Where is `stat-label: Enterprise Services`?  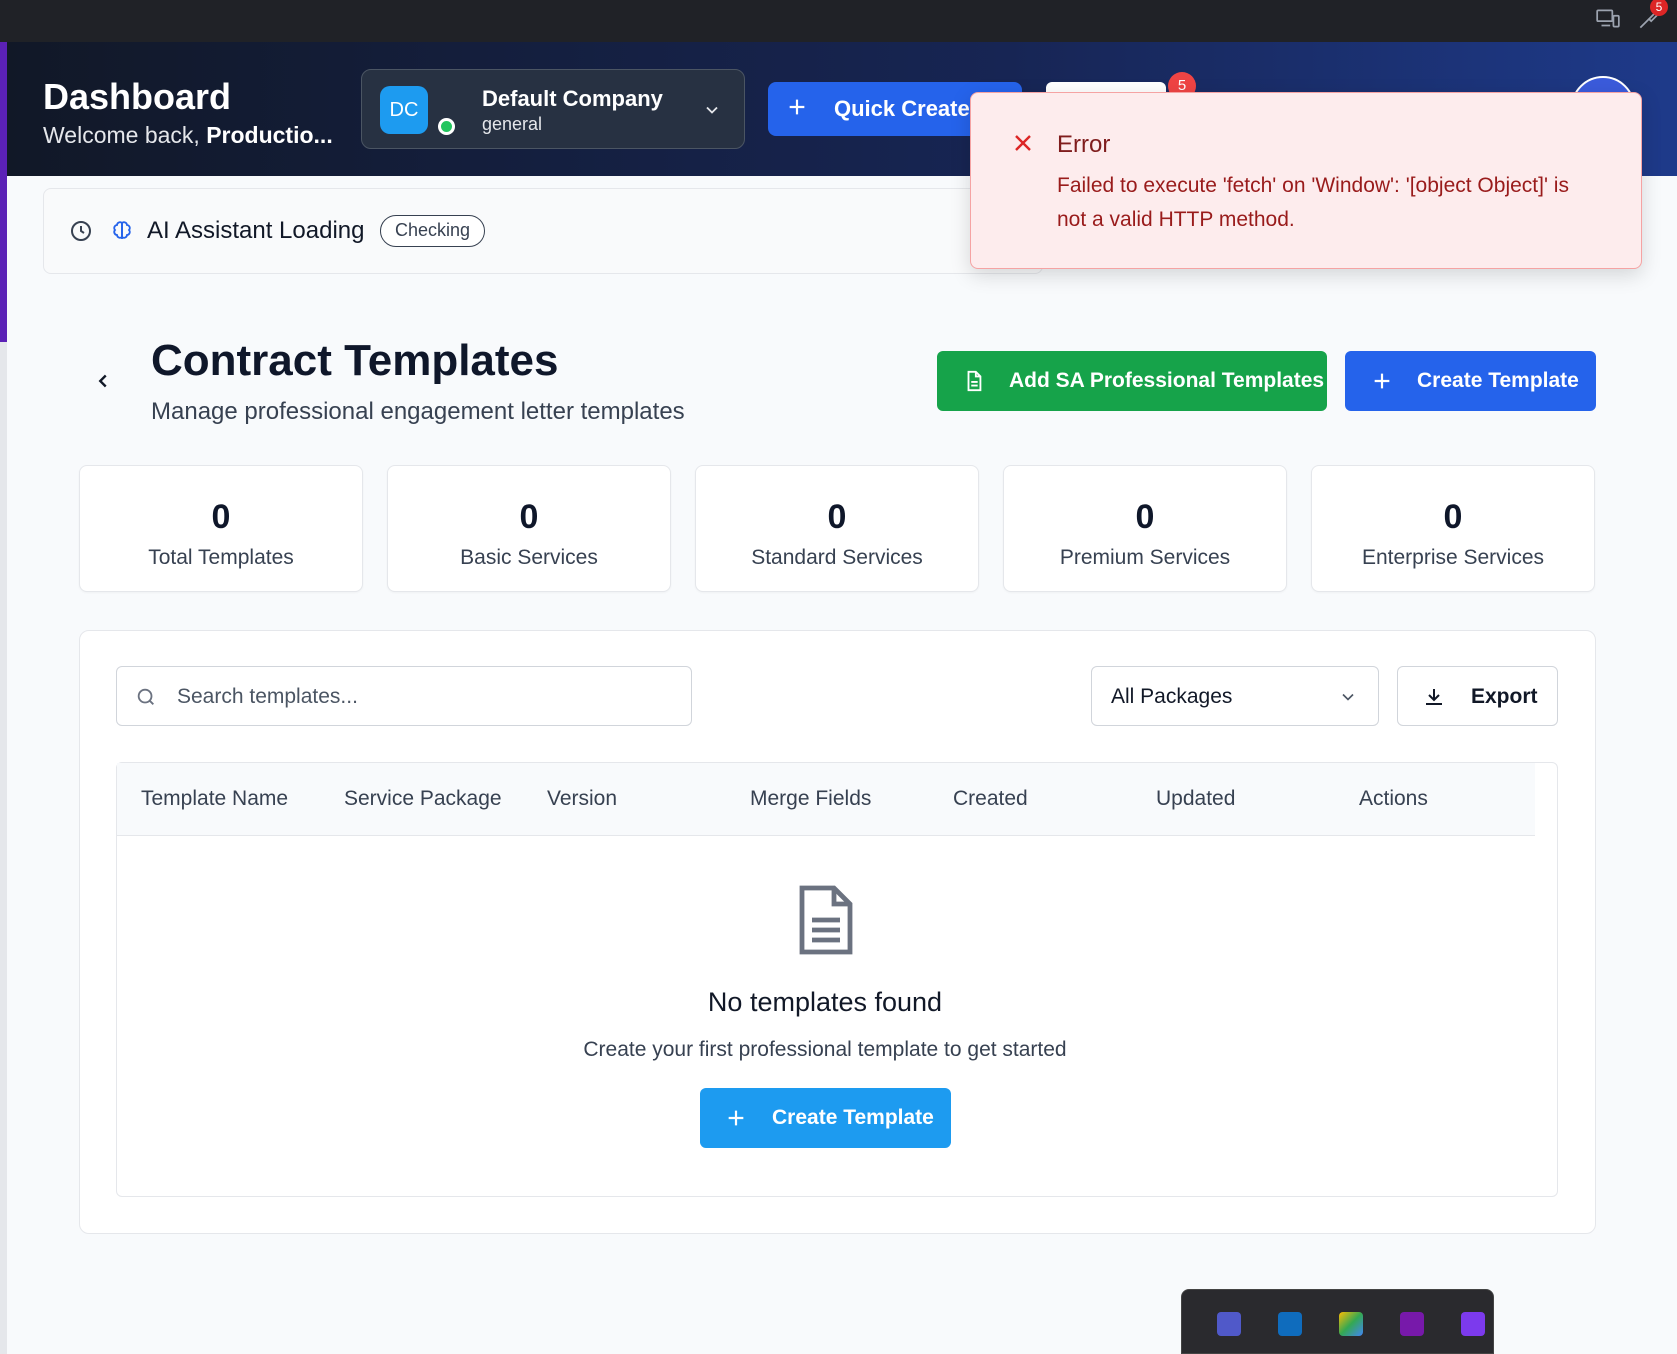
stat-label: Enterprise Services is located at coordinates (1453, 557).